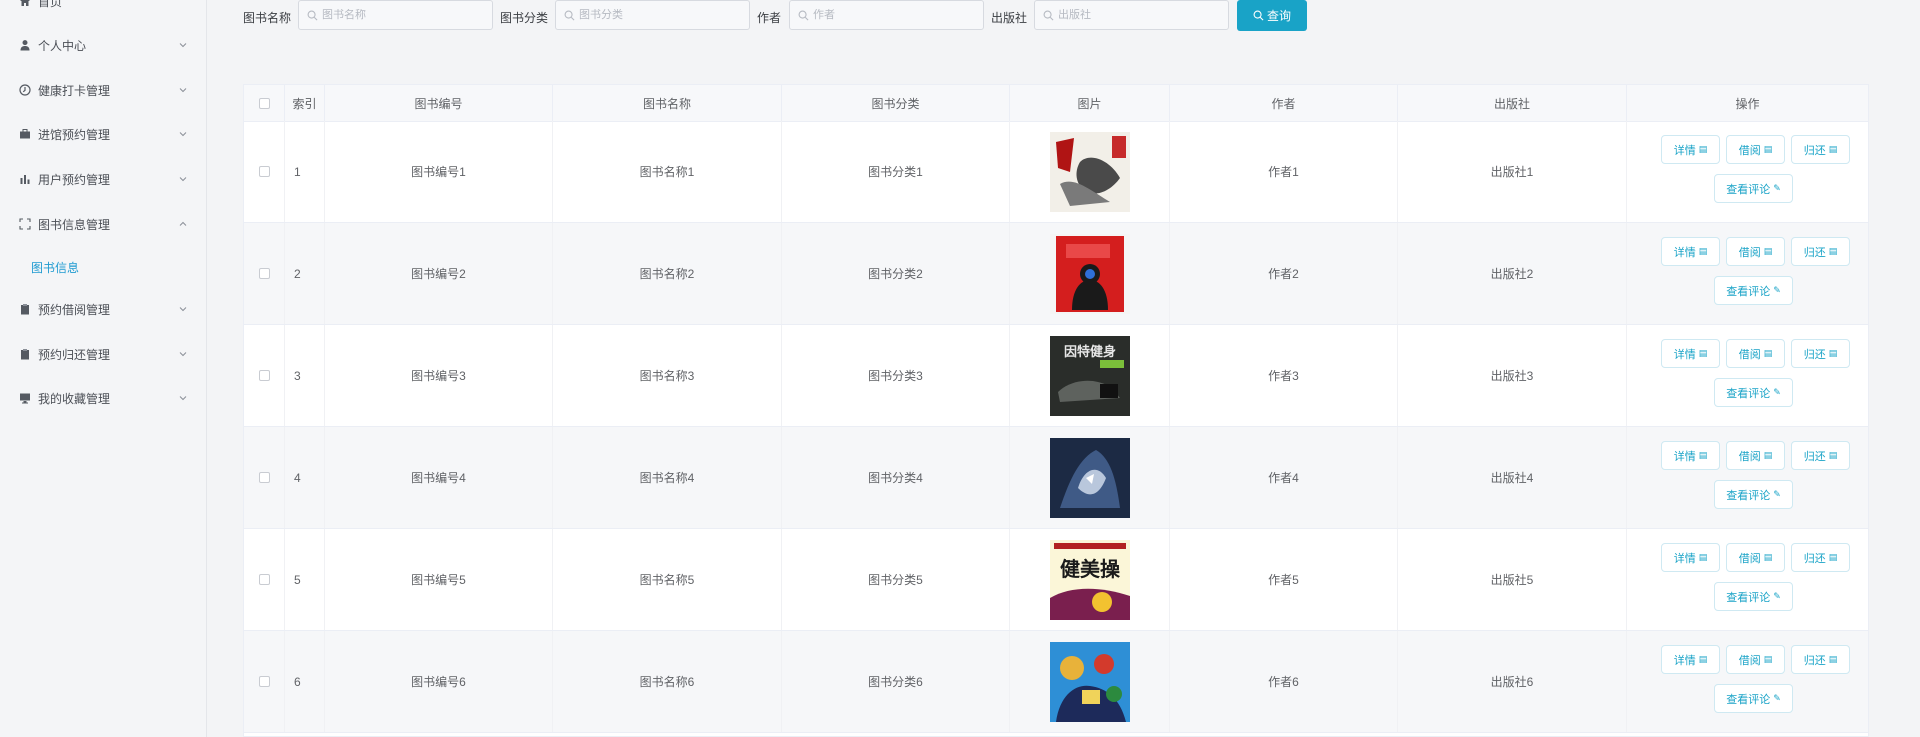 The width and height of the screenshot is (1920, 737). What do you see at coordinates (103, 45) in the screenshot?
I see `sidebar-item-personal-center: 个人中心` at bounding box center [103, 45].